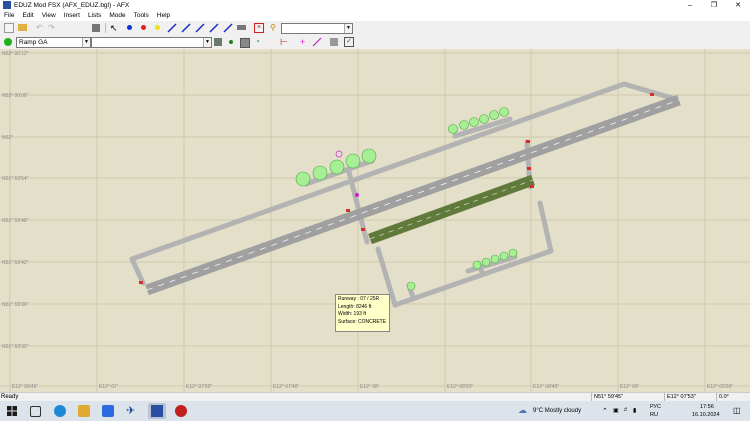  What do you see at coordinates (738, 5) in the screenshot?
I see `close-button: ✕` at bounding box center [738, 5].